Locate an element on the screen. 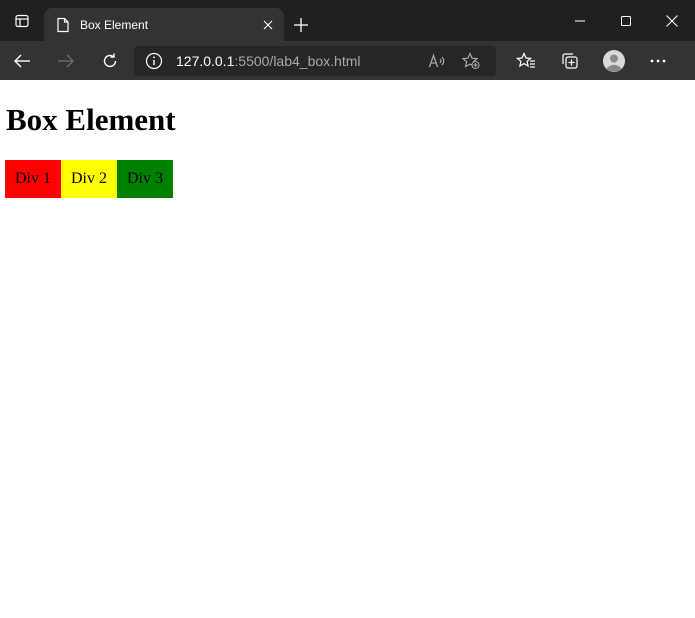 Image resolution: width=695 pixels, height=618 pixels. div-box-3: Div 3 is located at coordinates (145, 179).